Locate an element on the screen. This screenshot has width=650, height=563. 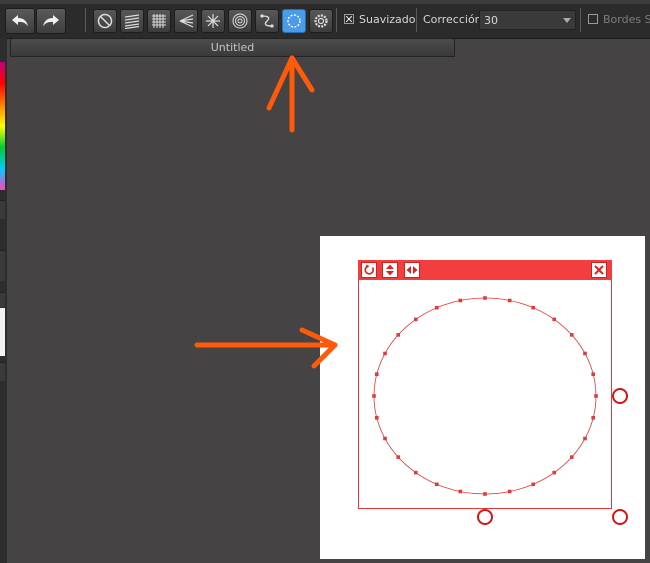
annotation-arrow-up is located at coordinates (290, 94).